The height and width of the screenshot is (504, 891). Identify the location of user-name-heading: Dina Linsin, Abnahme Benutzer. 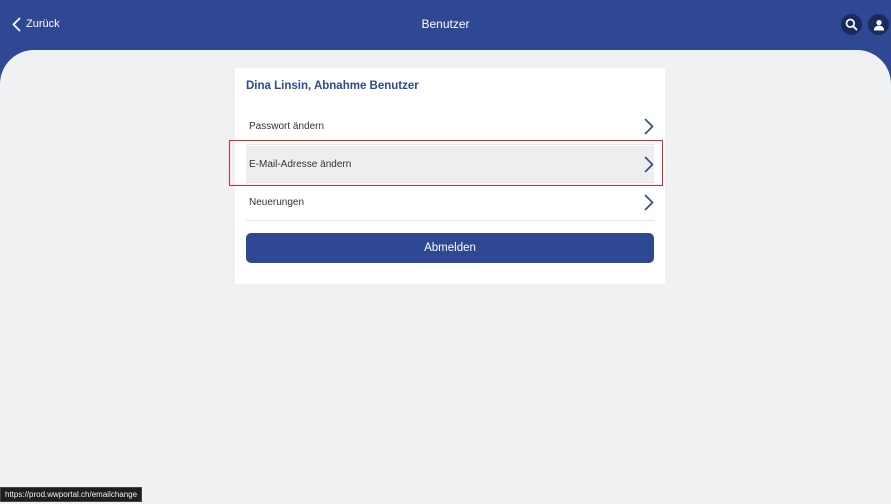
(332, 86).